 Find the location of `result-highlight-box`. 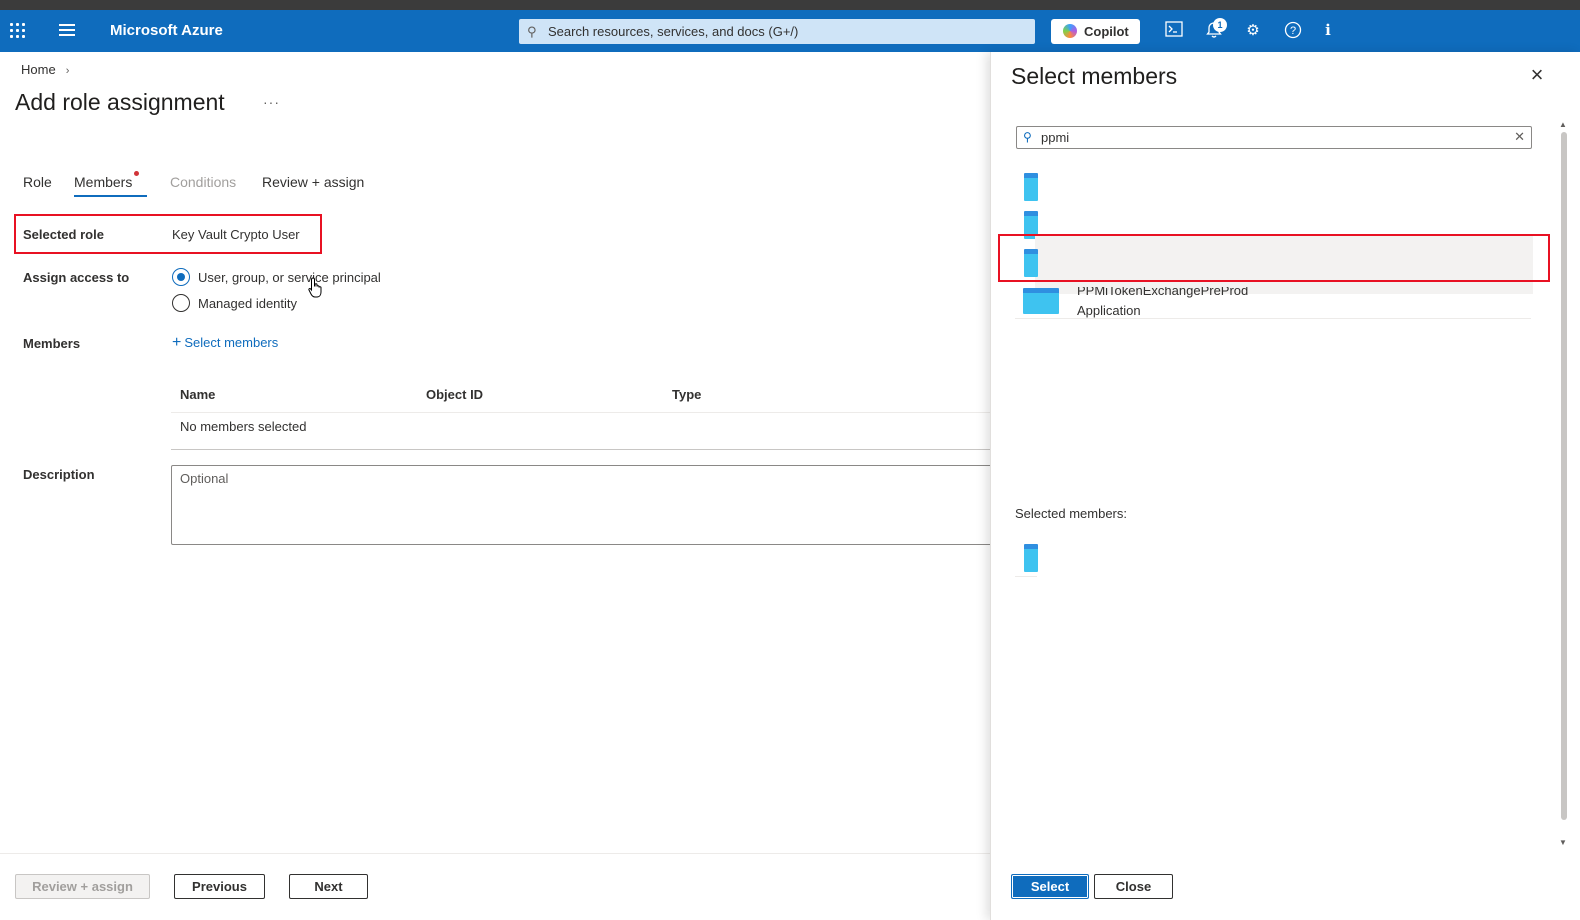

result-highlight-box is located at coordinates (1274, 258).